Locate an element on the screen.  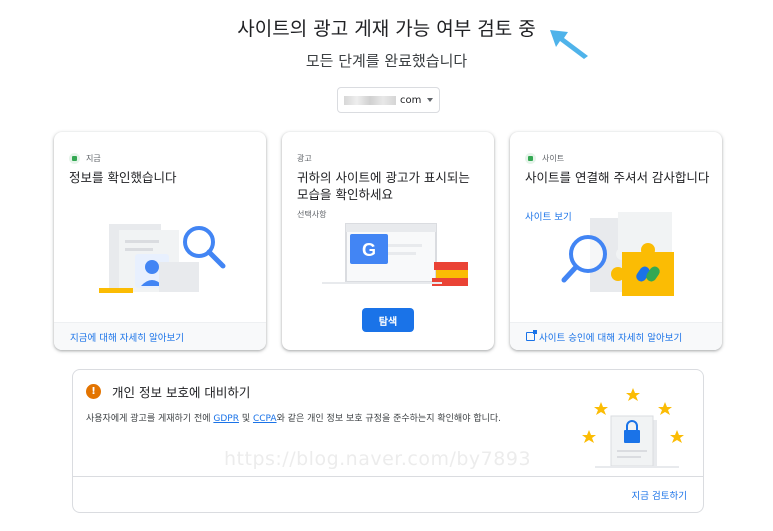
watermark: https://blog.naver.com/by7893 is located at coordinates (378, 459).